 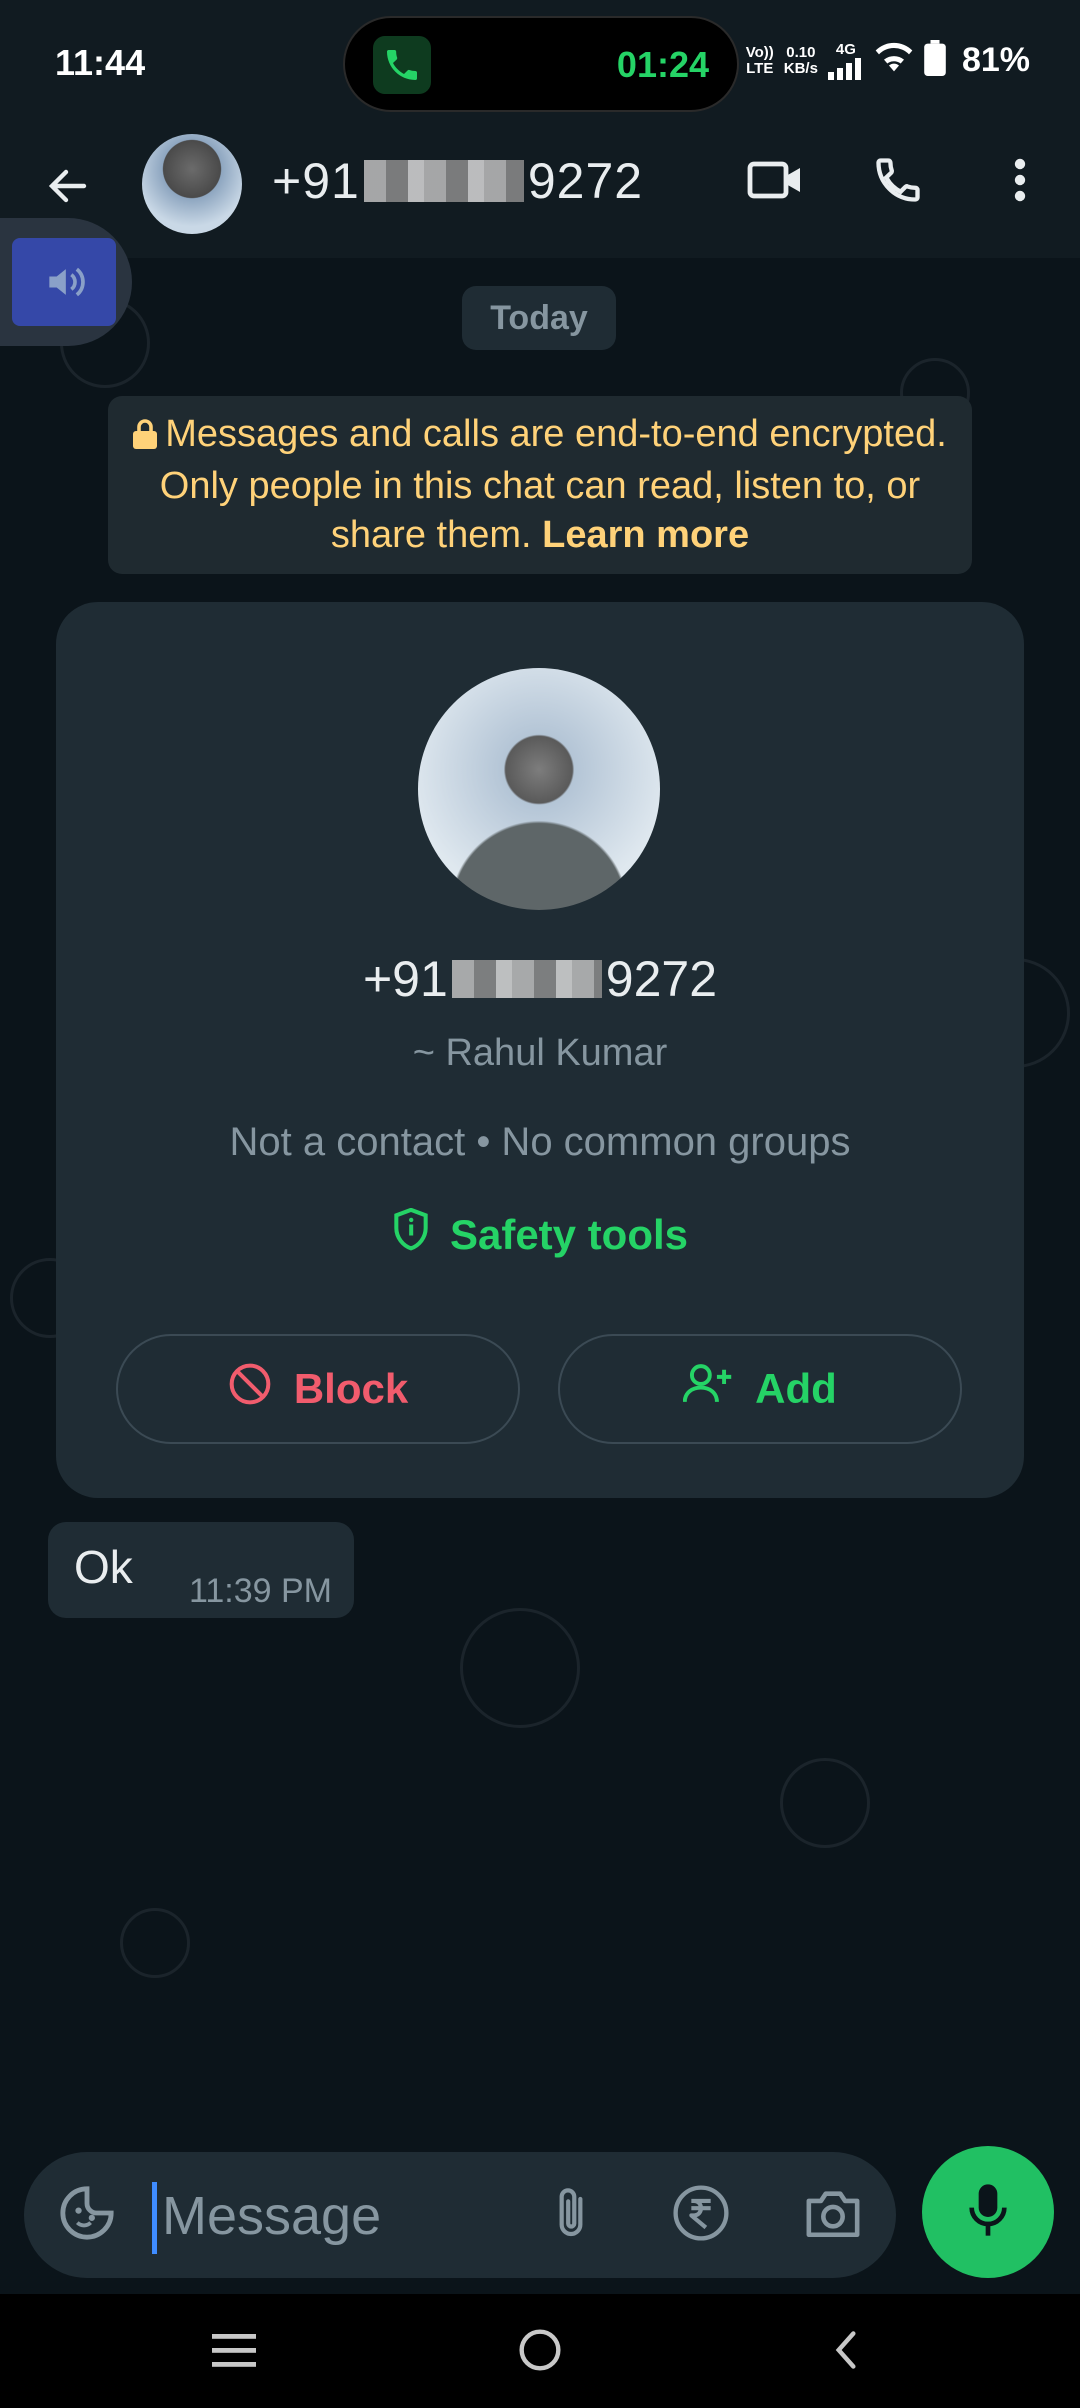 I want to click on learn-more-link: Learn more, so click(x=645, y=535).